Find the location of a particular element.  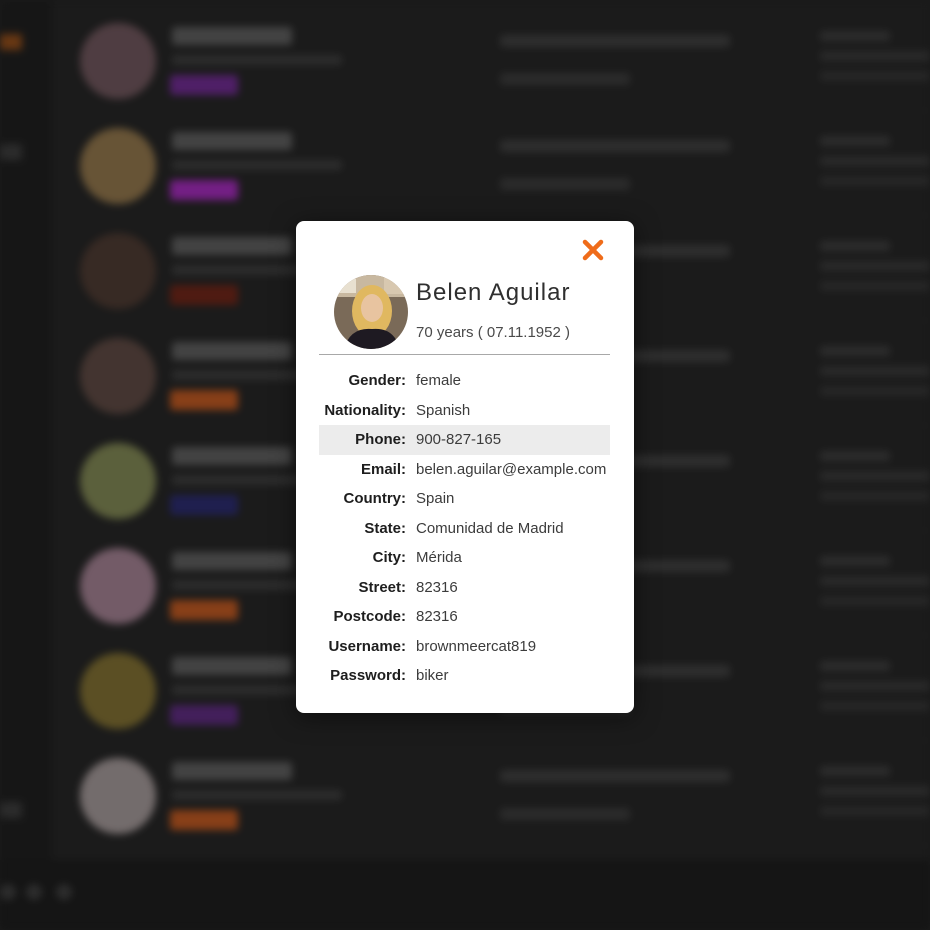

detail-row-nationality: Nationality: Spanish is located at coordinates (464, 411).